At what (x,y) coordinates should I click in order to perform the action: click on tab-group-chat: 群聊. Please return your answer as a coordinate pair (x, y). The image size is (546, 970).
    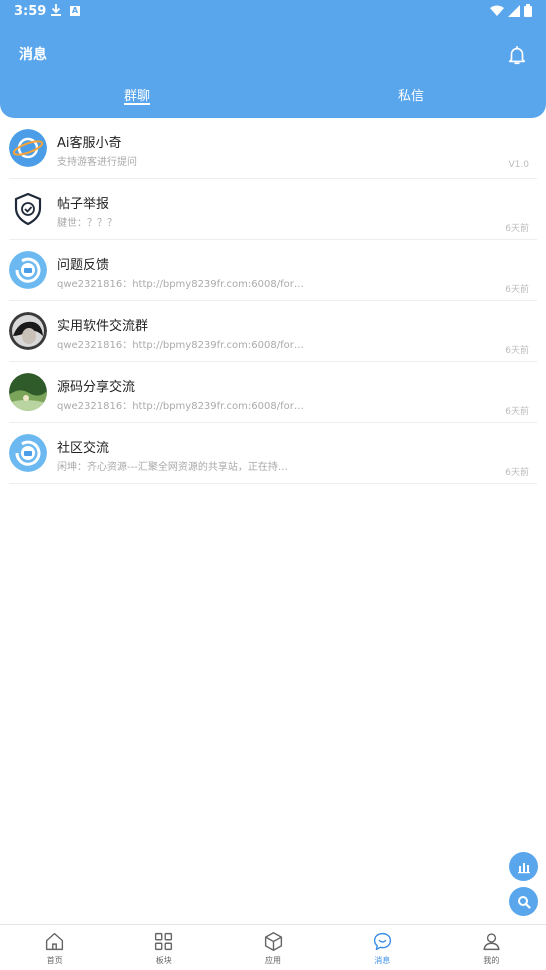
    Looking at the image, I should click on (137, 94).